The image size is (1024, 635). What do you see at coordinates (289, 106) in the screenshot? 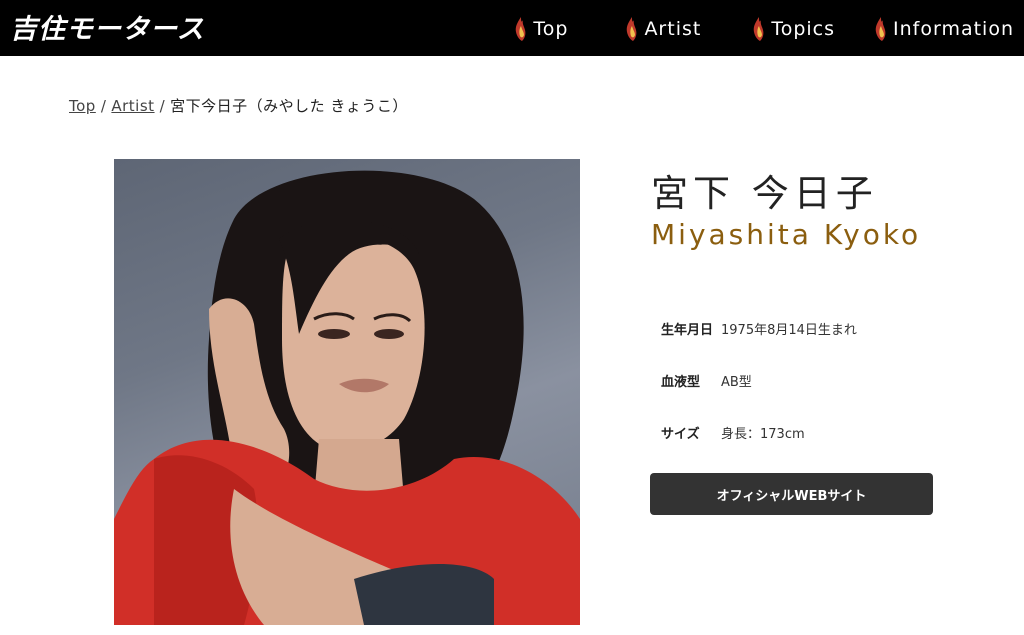
I see `breadcrumb-current: 宮下今日子（みやした きょうこ）` at bounding box center [289, 106].